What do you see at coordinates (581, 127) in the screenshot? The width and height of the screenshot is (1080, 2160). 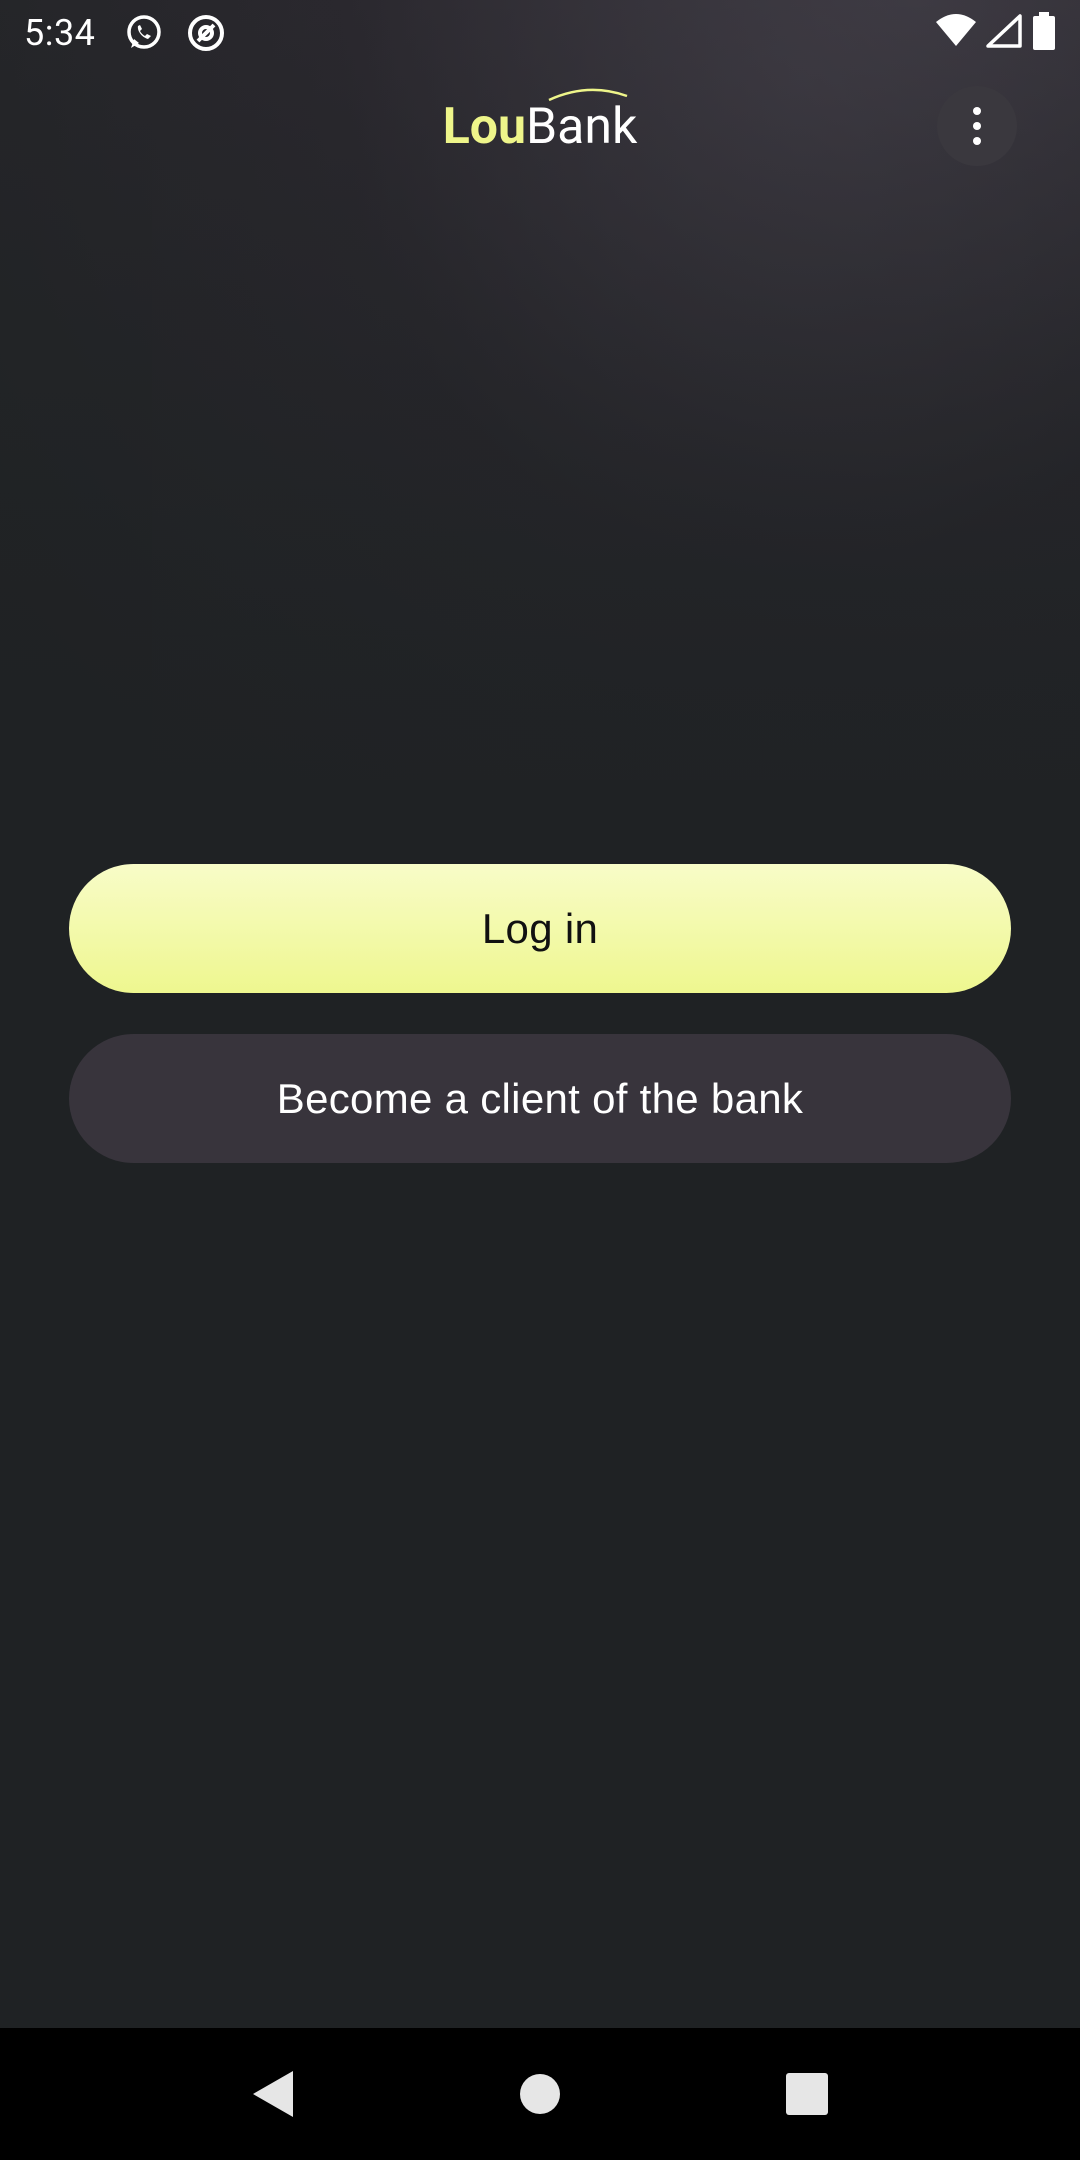 I see `logo-text-bank: Bank` at bounding box center [581, 127].